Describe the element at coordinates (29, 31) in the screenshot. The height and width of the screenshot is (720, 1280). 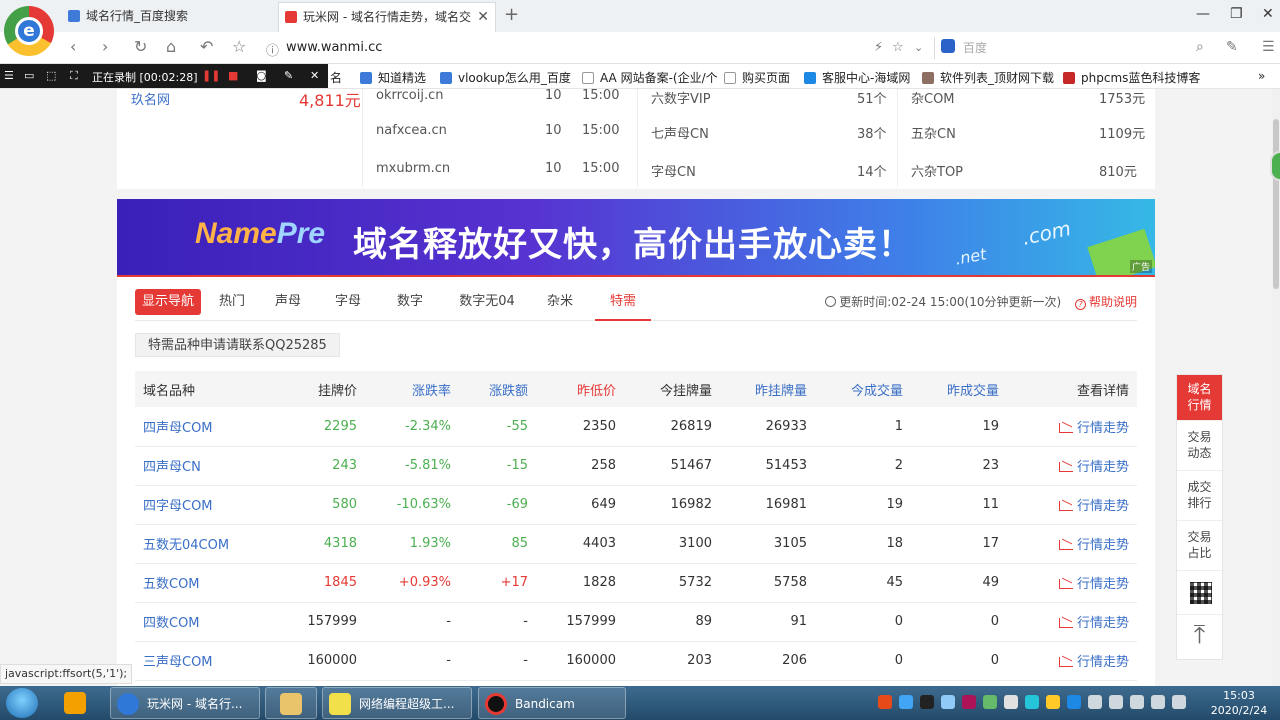
I see `browser-logo-icon: e` at that location.